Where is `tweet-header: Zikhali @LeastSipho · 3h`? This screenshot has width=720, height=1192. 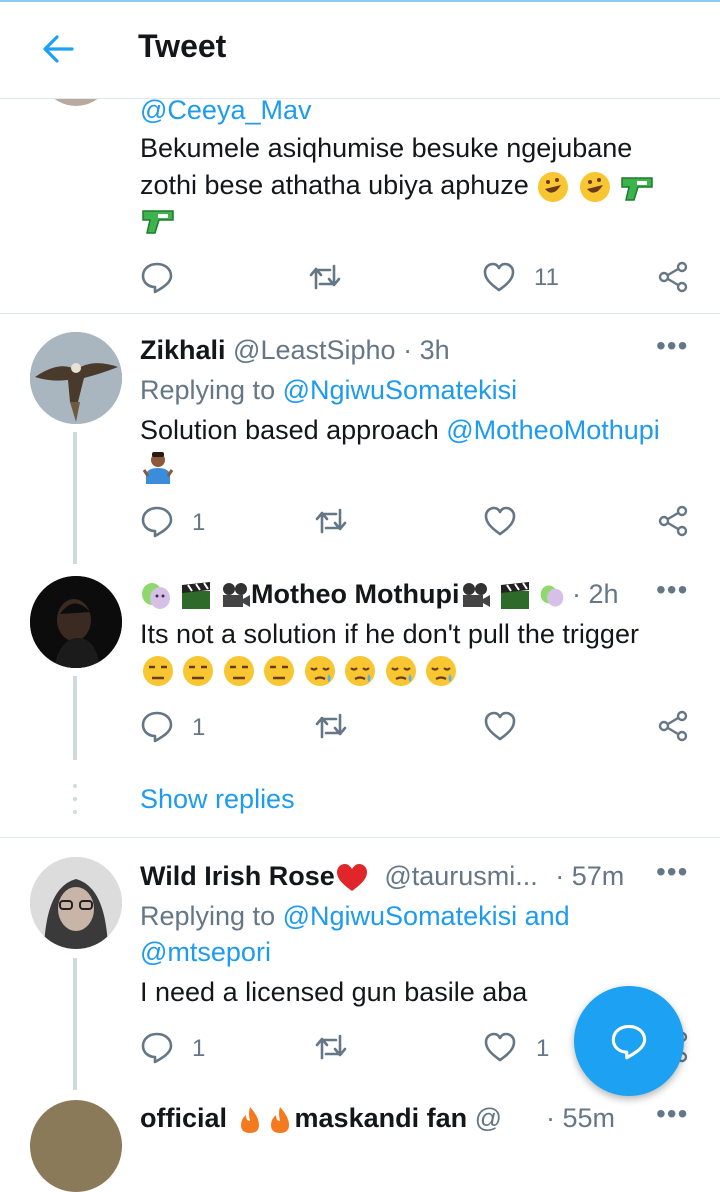
tweet-header: Zikhali @LeastSipho · 3h is located at coordinates (295, 350).